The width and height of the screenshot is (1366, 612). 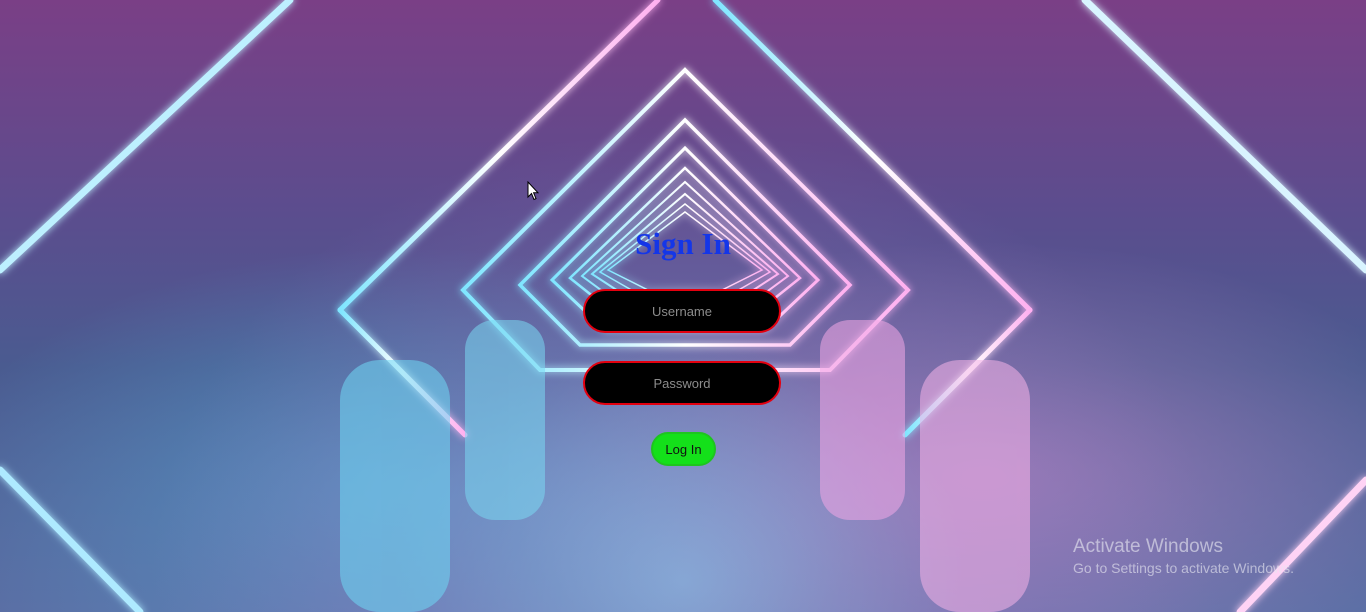 I want to click on watermark-subtitle: Go to Settings to activate Windows., so click(x=1183, y=568).